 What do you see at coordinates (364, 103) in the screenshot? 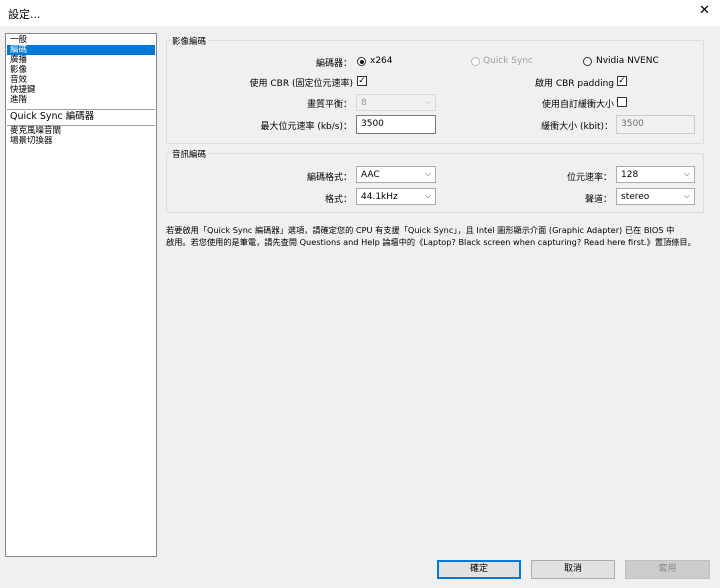
I see `quality-balance-value: 8` at bounding box center [364, 103].